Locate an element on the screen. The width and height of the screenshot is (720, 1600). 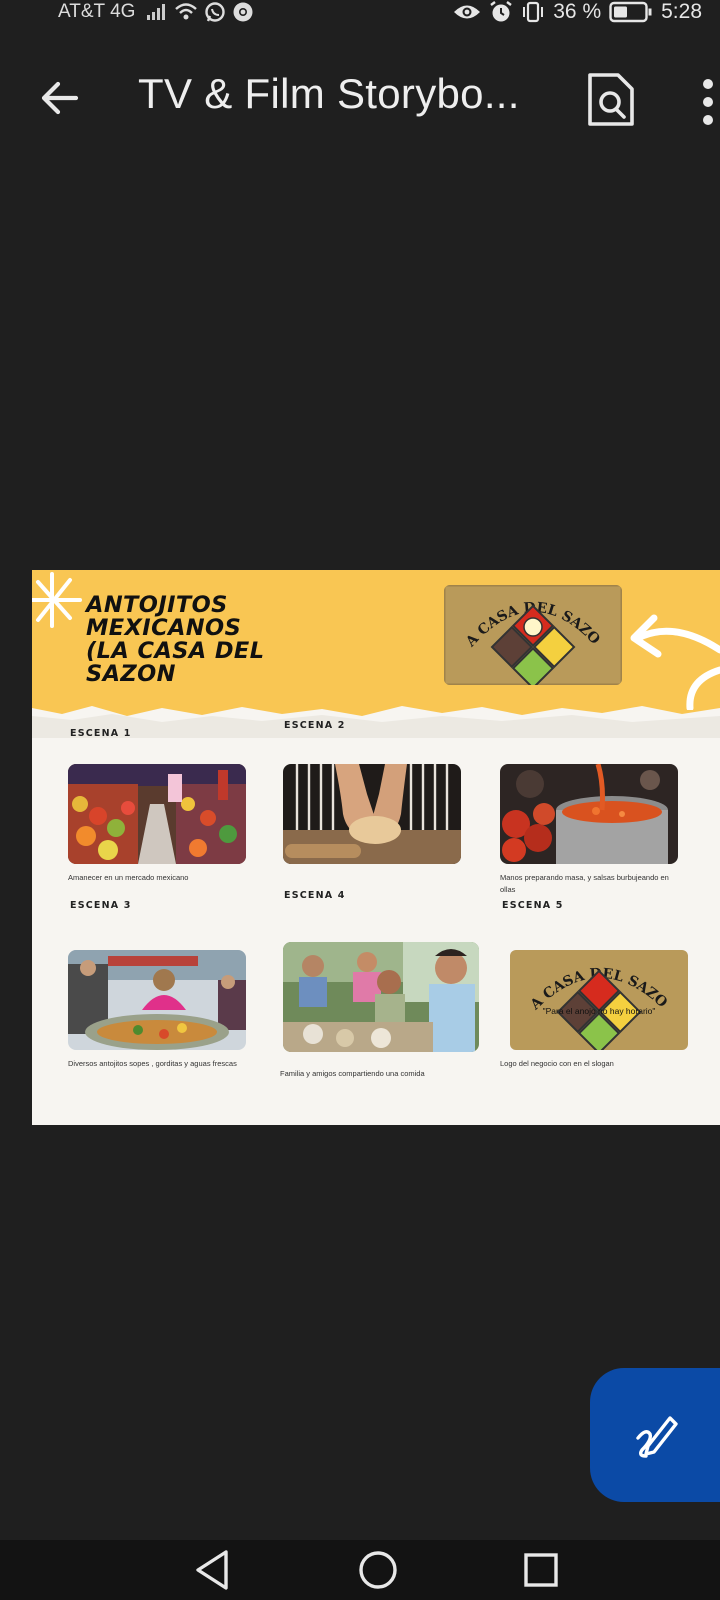
scene-2-label: ESCENA 2 is located at coordinates (315, 725).